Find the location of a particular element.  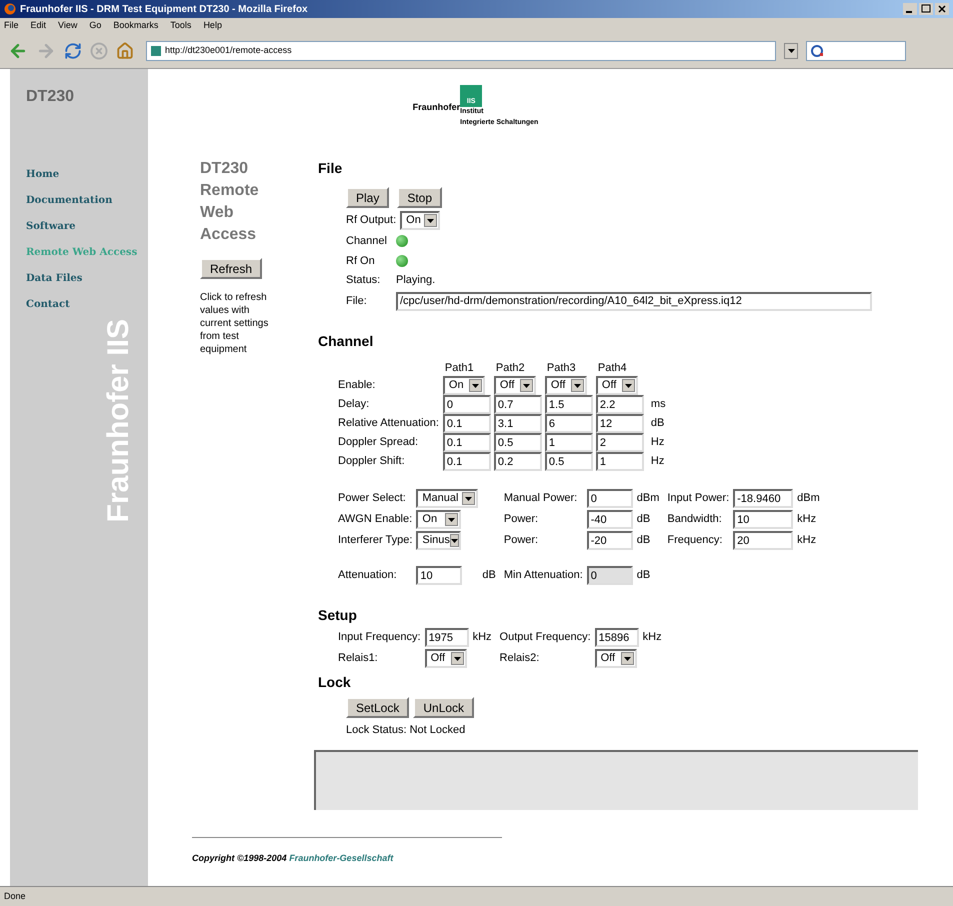

input-field: -18.9460 is located at coordinates (763, 498).